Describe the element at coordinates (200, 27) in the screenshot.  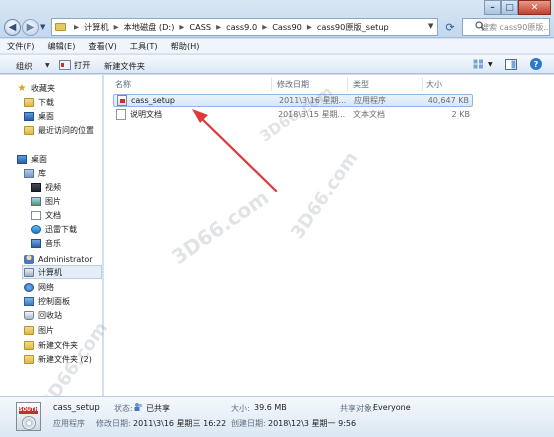
I see `breadcrumb-cass: CASS` at that location.